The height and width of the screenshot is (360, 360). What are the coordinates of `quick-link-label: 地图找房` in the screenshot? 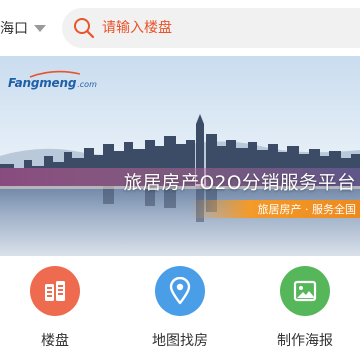 It's located at (180, 341).